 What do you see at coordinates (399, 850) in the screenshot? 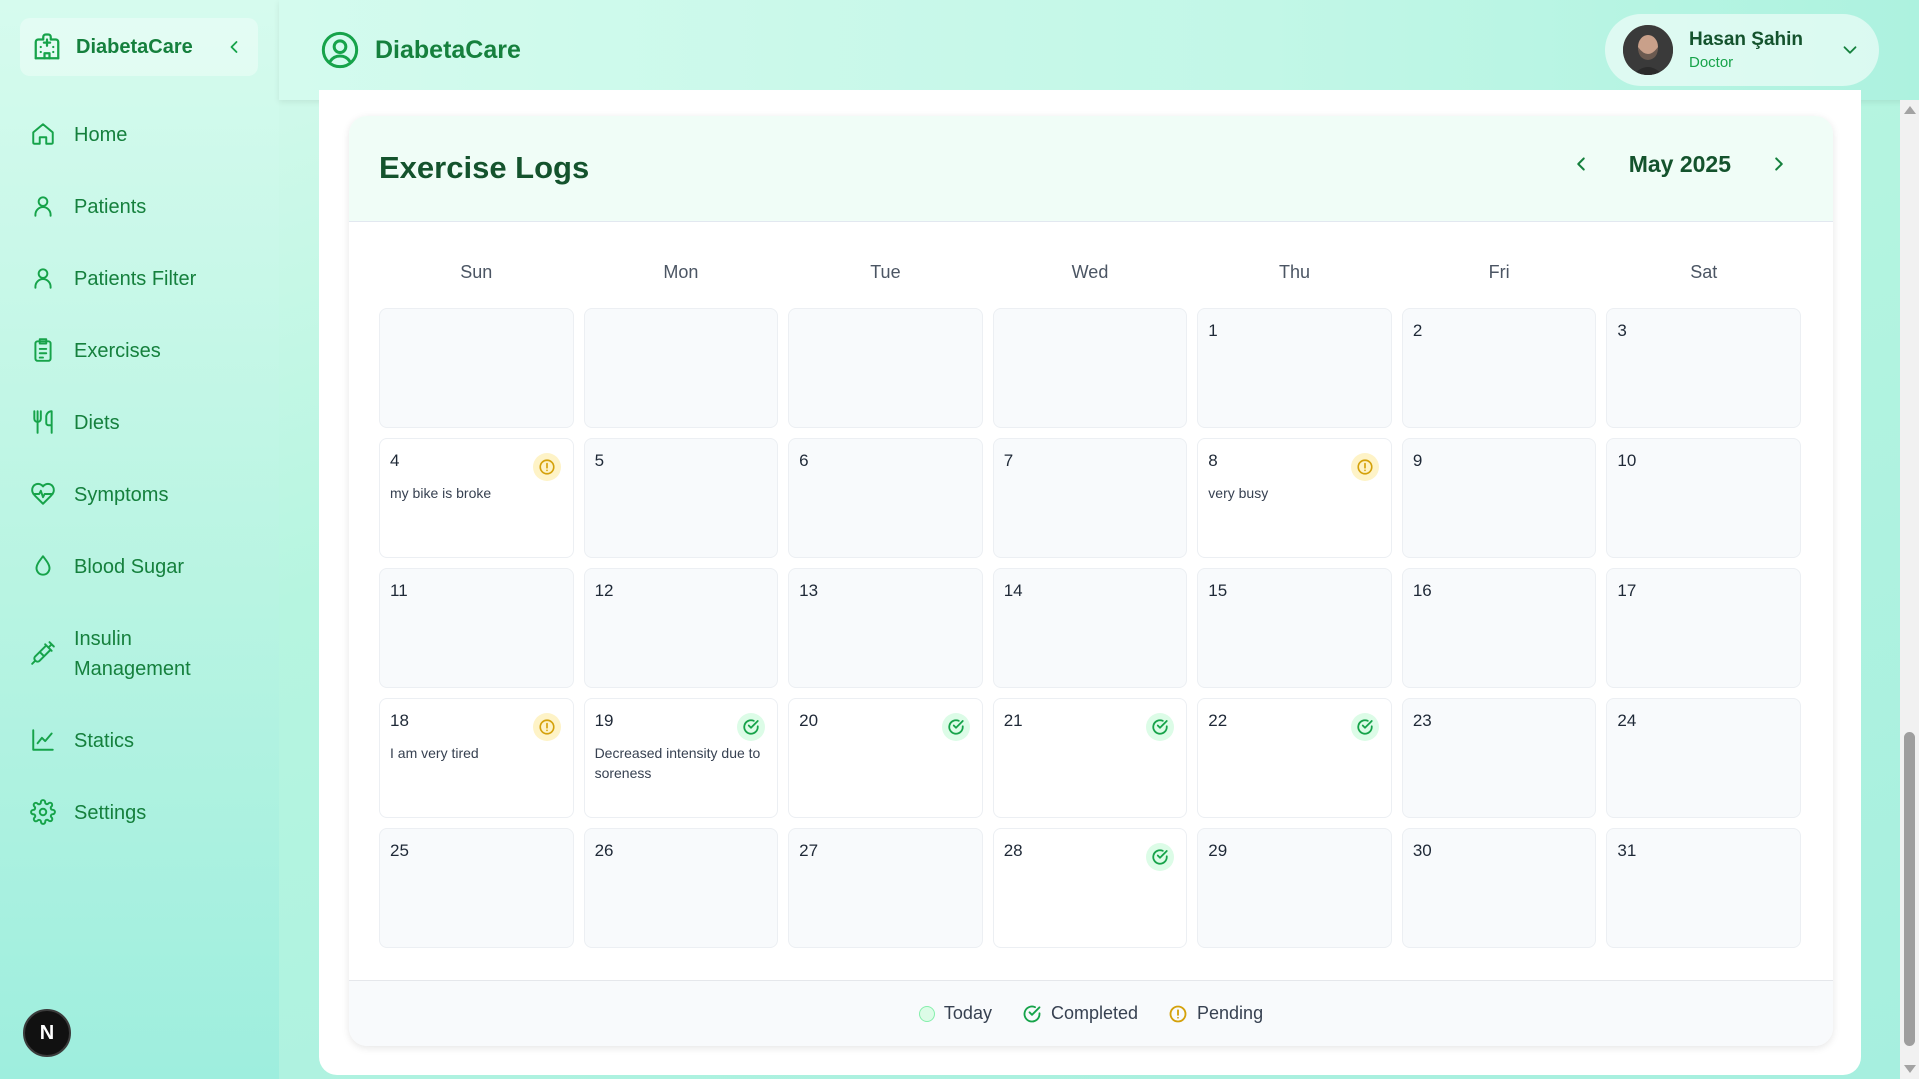
I see `day-number: 25` at bounding box center [399, 850].